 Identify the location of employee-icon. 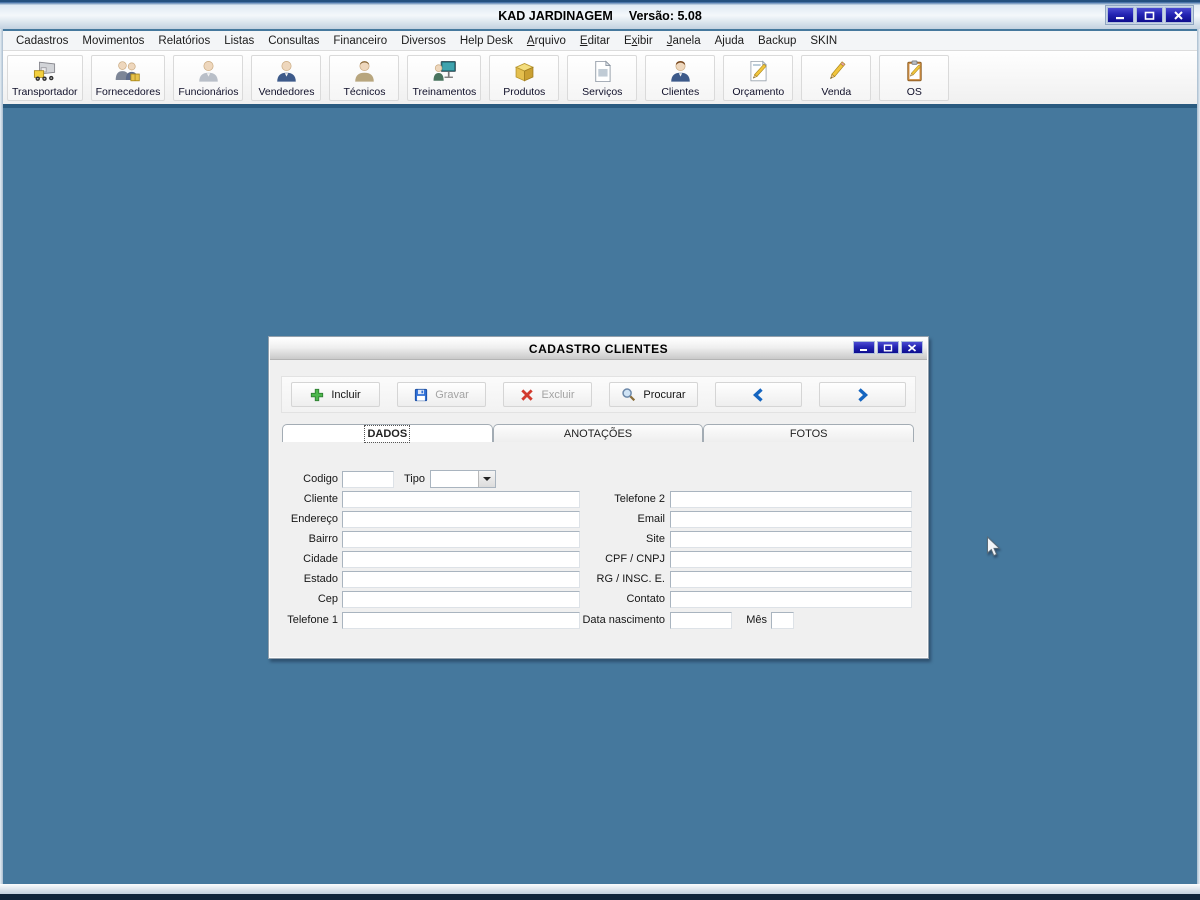
(208, 72).